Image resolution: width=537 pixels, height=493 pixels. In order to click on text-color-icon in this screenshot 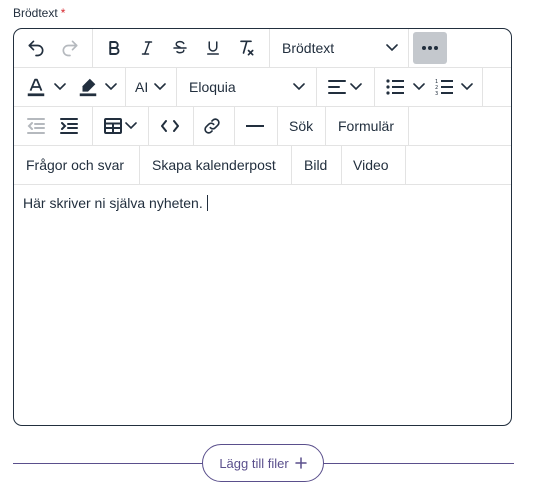, I will do `click(36, 87)`.